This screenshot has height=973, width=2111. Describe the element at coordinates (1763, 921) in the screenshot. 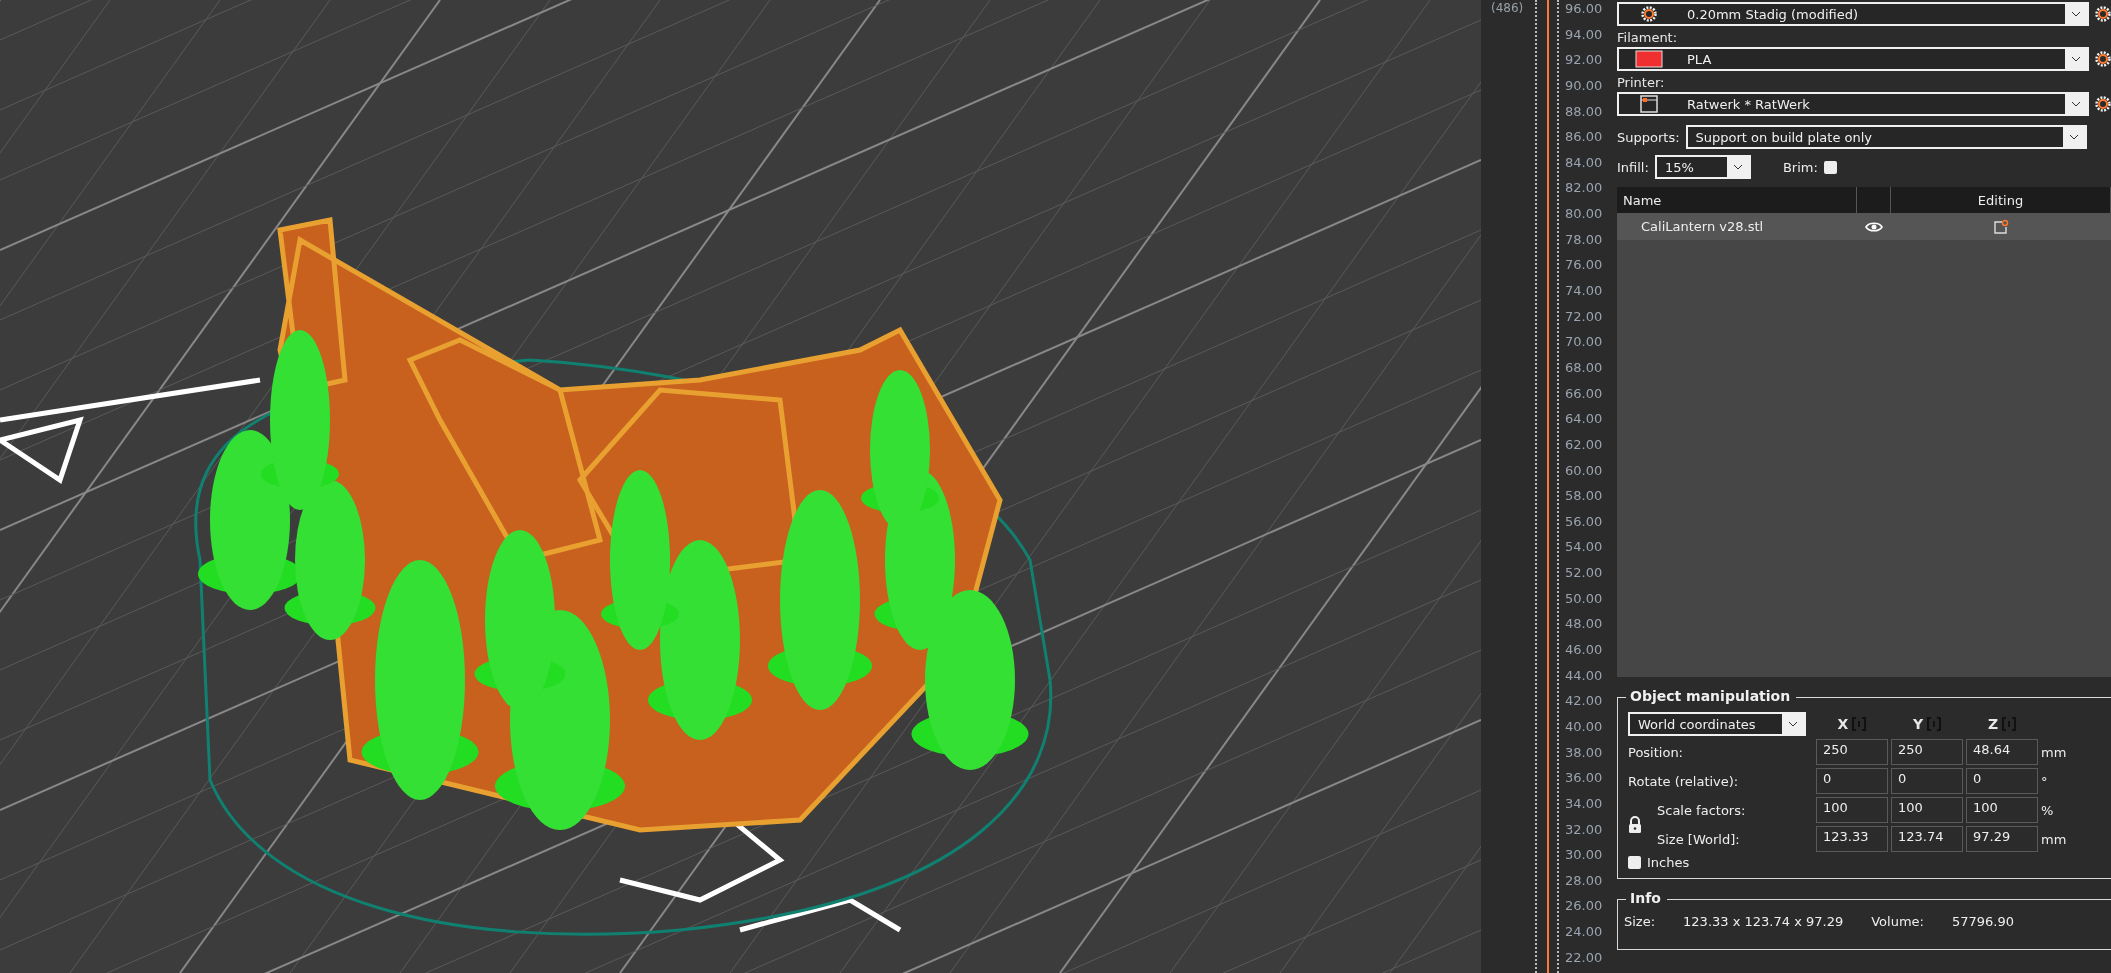

I see `size-value: 123.33 x 123.74 x 97.29` at that location.